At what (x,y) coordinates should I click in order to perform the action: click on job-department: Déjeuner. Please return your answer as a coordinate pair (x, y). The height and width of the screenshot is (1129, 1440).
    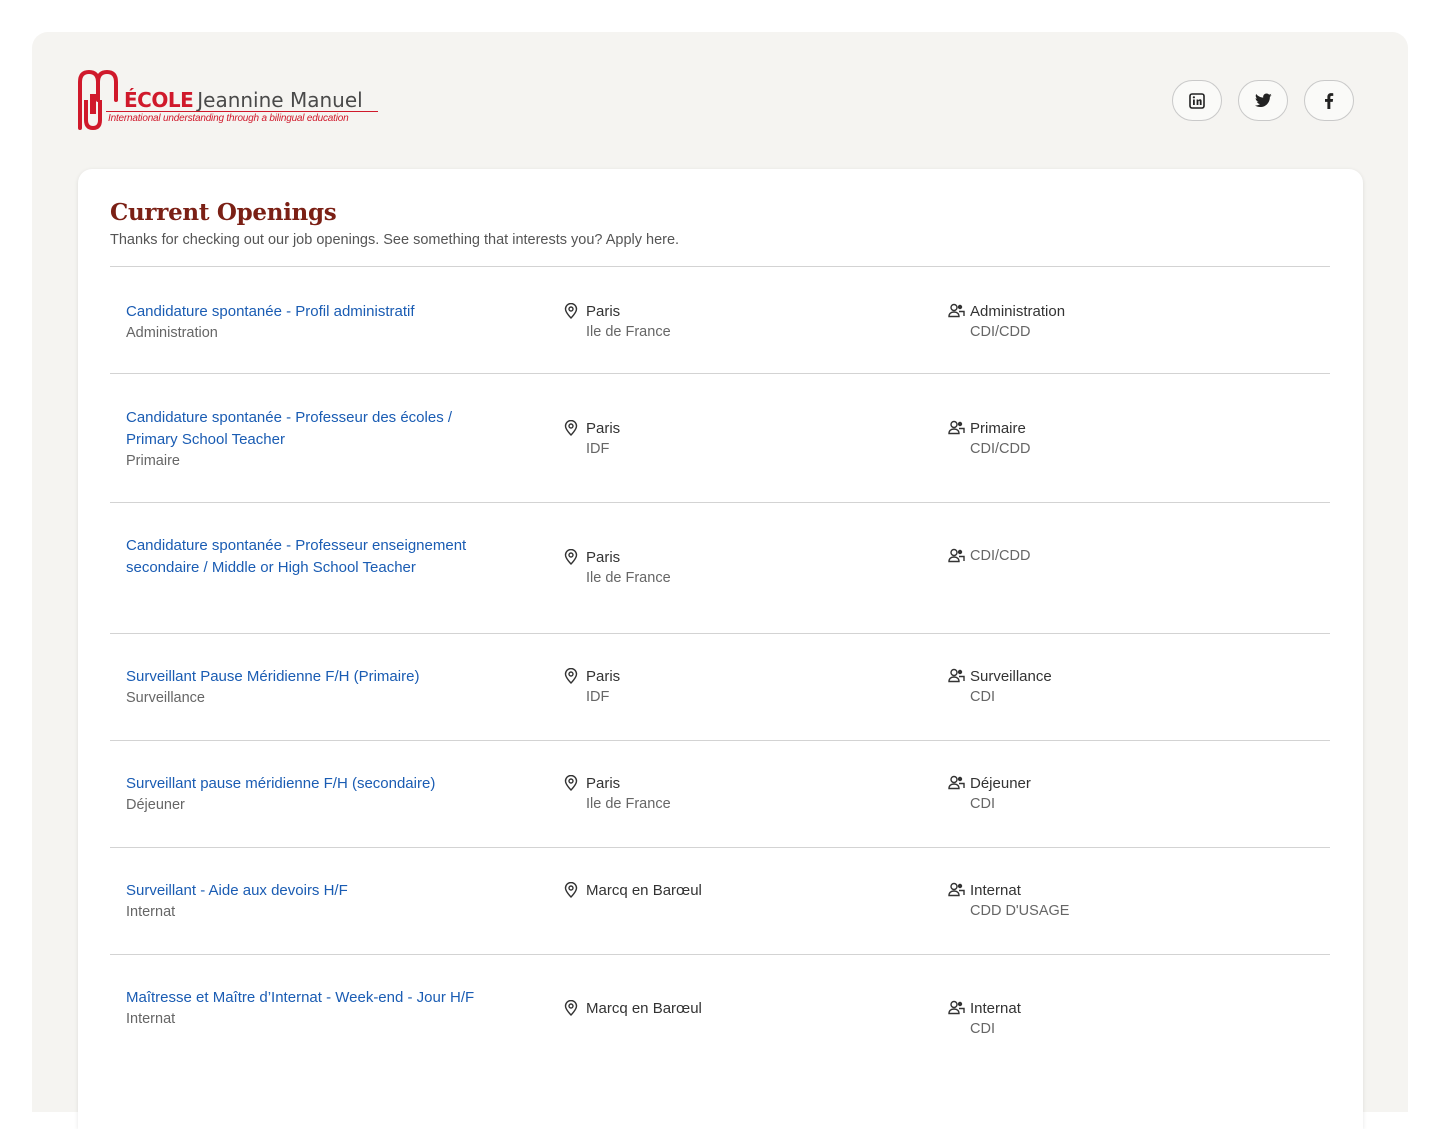
    Looking at the image, I should click on (155, 805).